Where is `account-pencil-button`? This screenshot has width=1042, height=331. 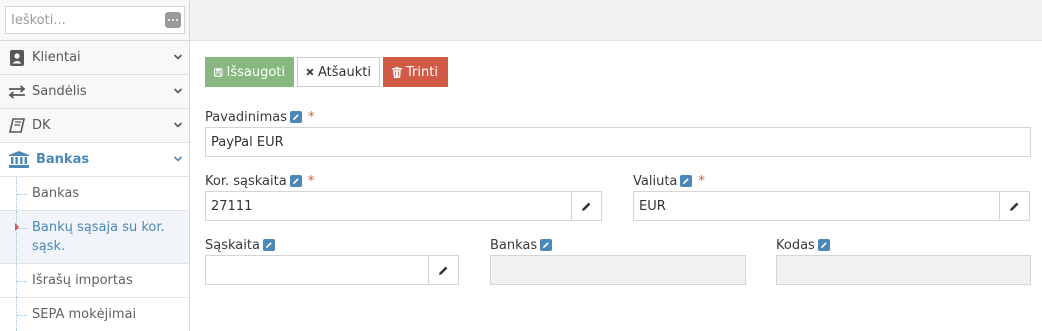
account-pencil-button is located at coordinates (443, 270).